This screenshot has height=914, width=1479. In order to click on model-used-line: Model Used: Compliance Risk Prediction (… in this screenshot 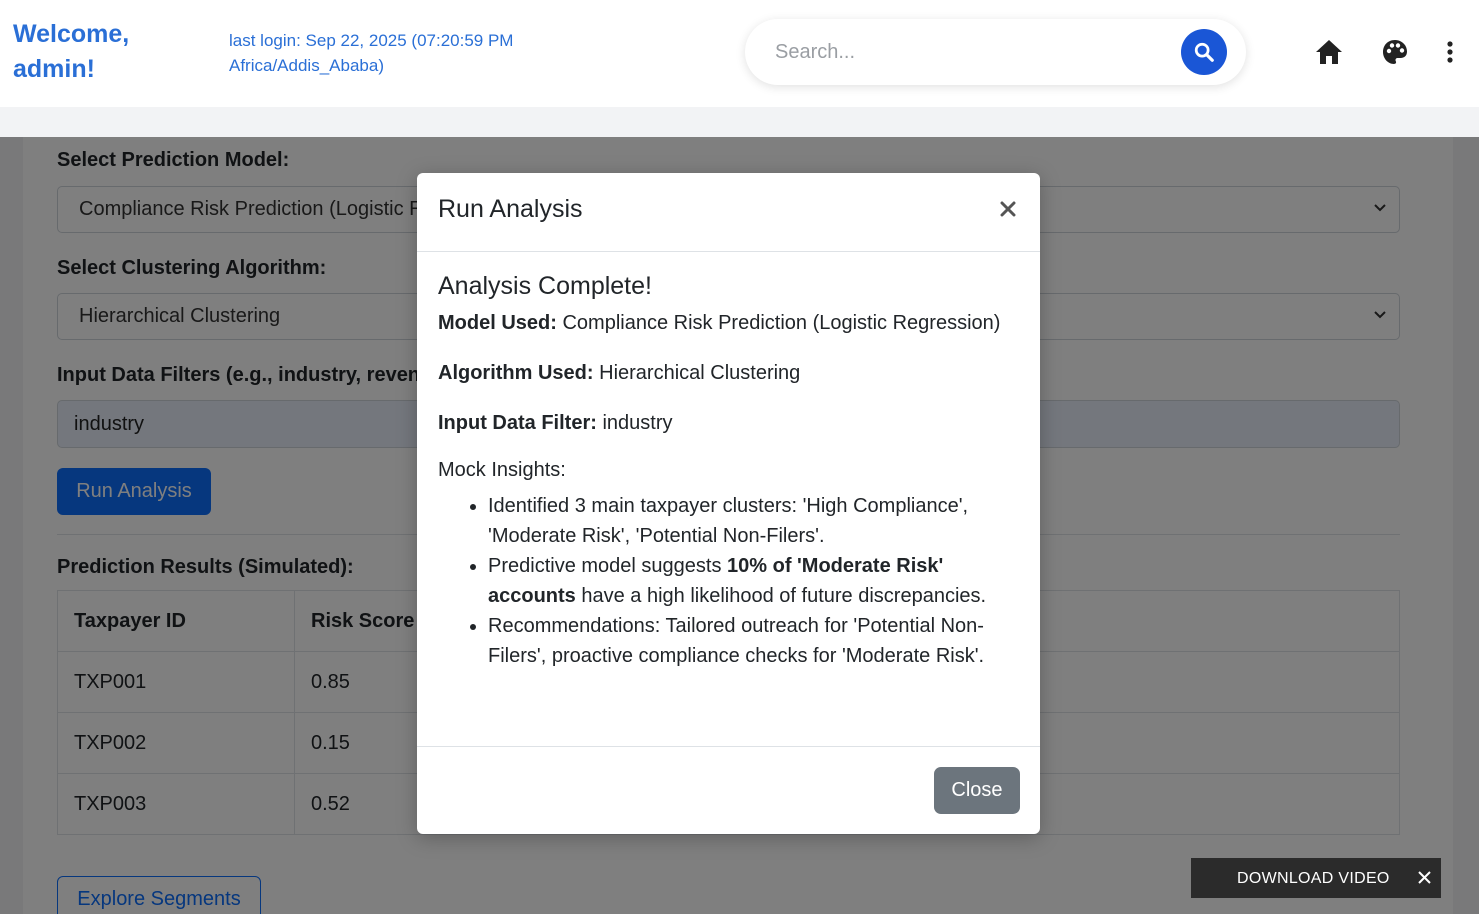, I will do `click(730, 323)`.